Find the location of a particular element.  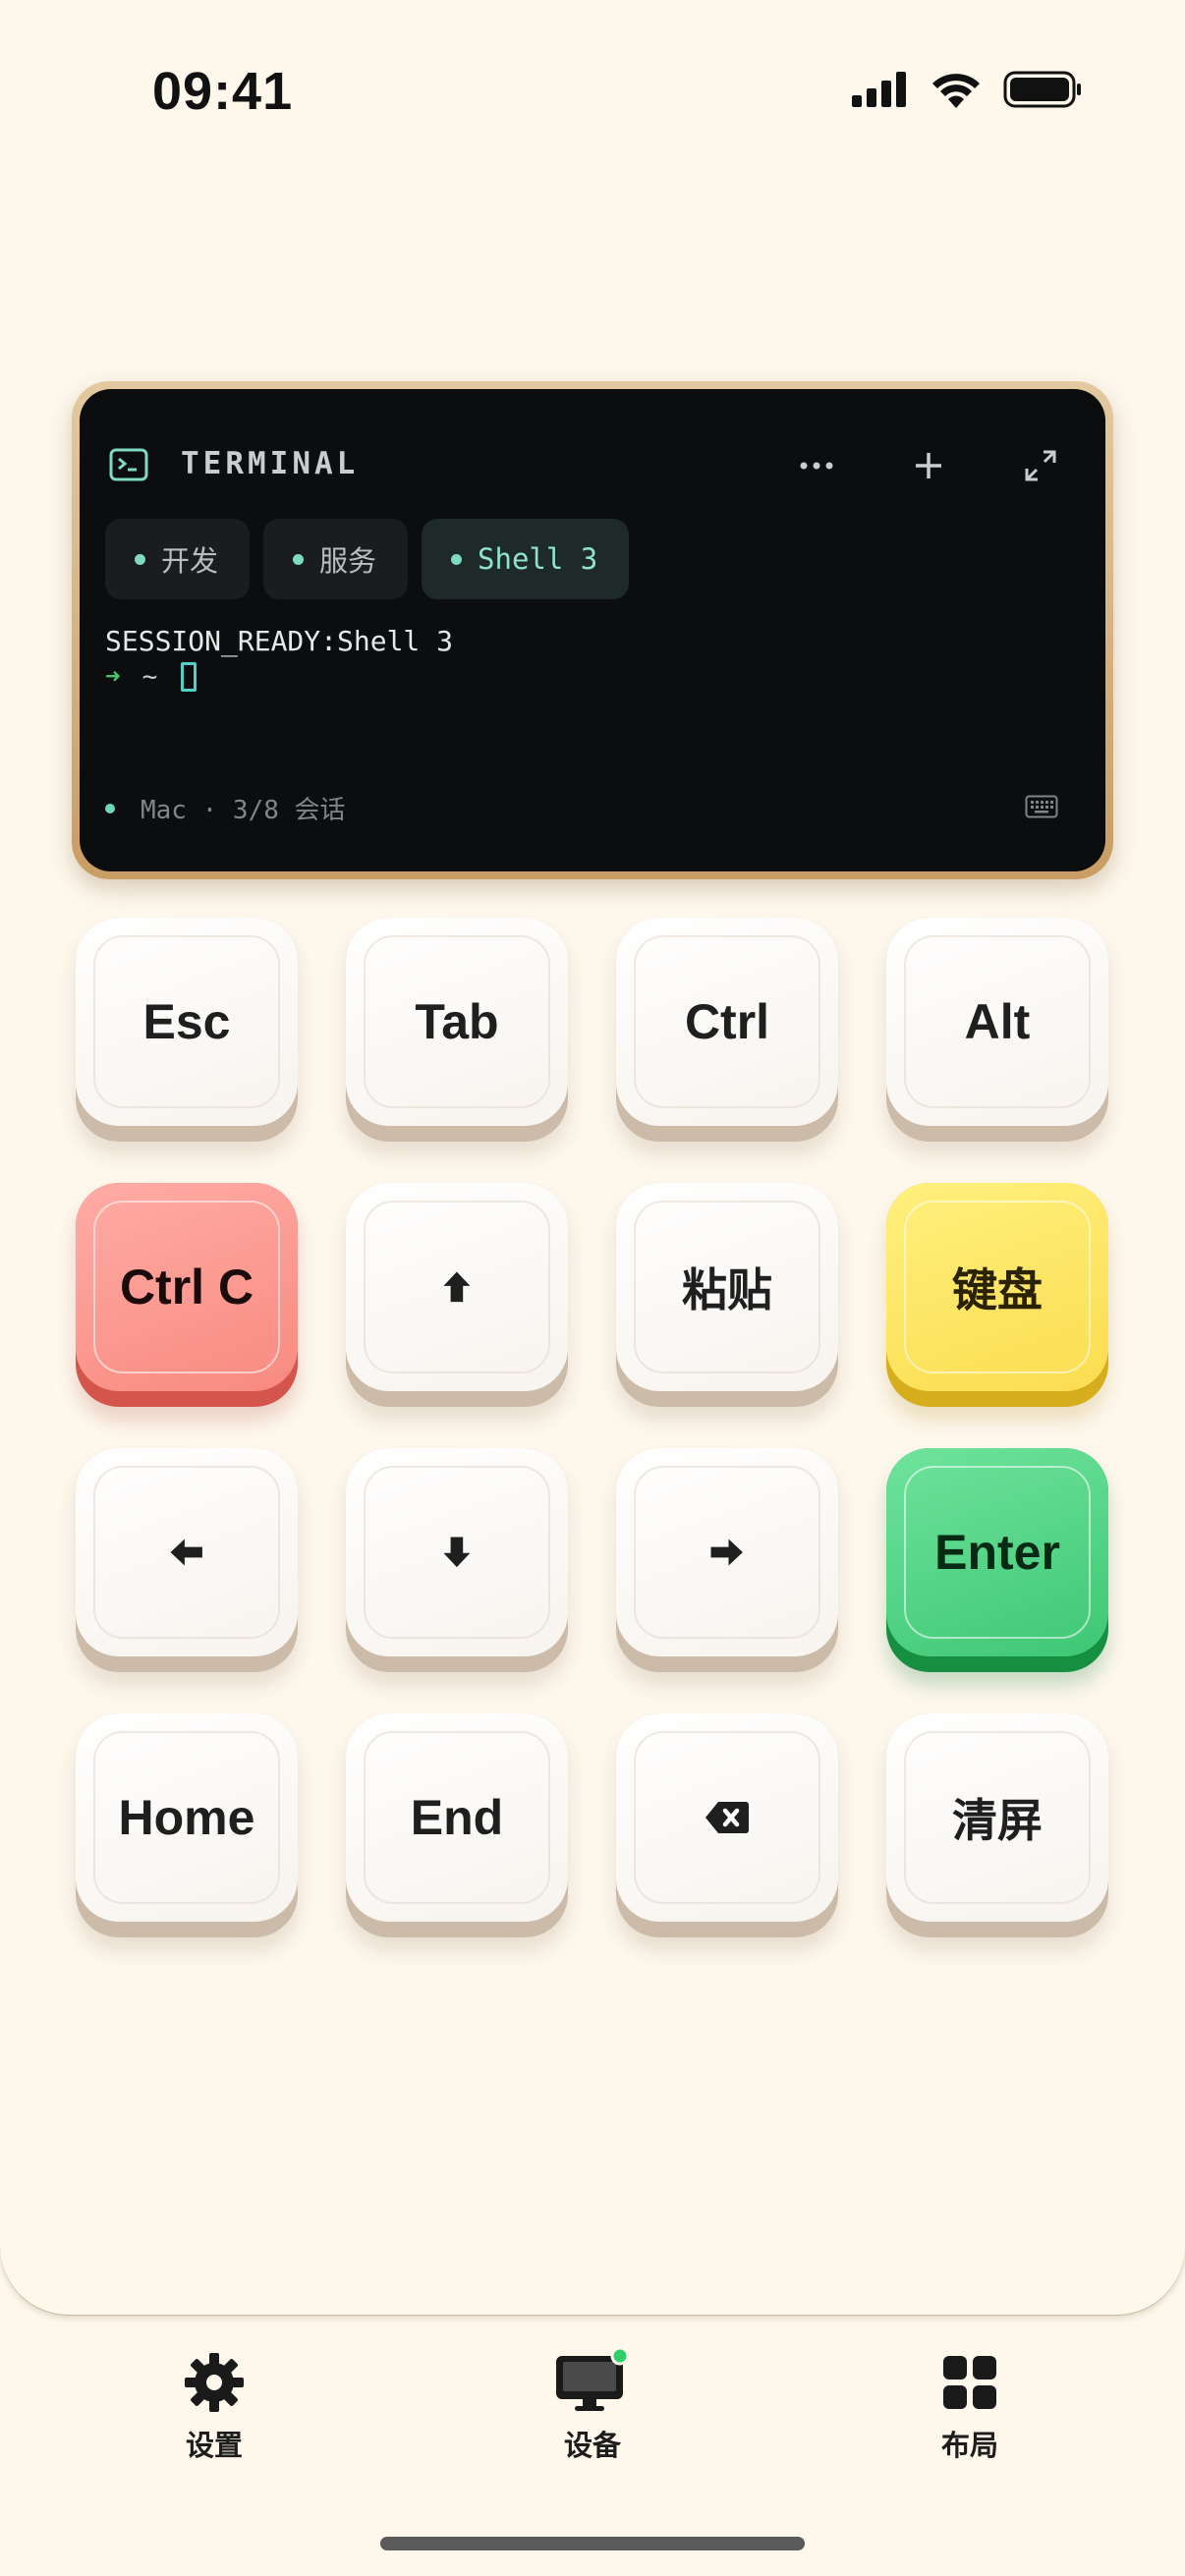

tab-label: 布局 is located at coordinates (969, 2445).